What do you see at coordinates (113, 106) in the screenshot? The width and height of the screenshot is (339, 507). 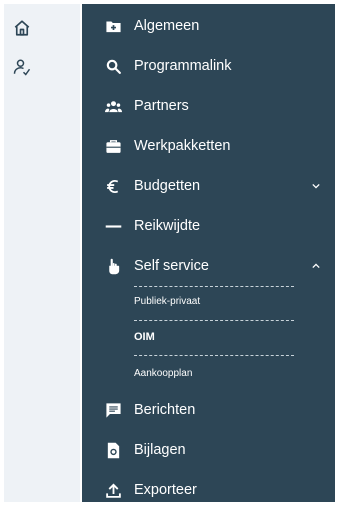 I see `users-icon` at bounding box center [113, 106].